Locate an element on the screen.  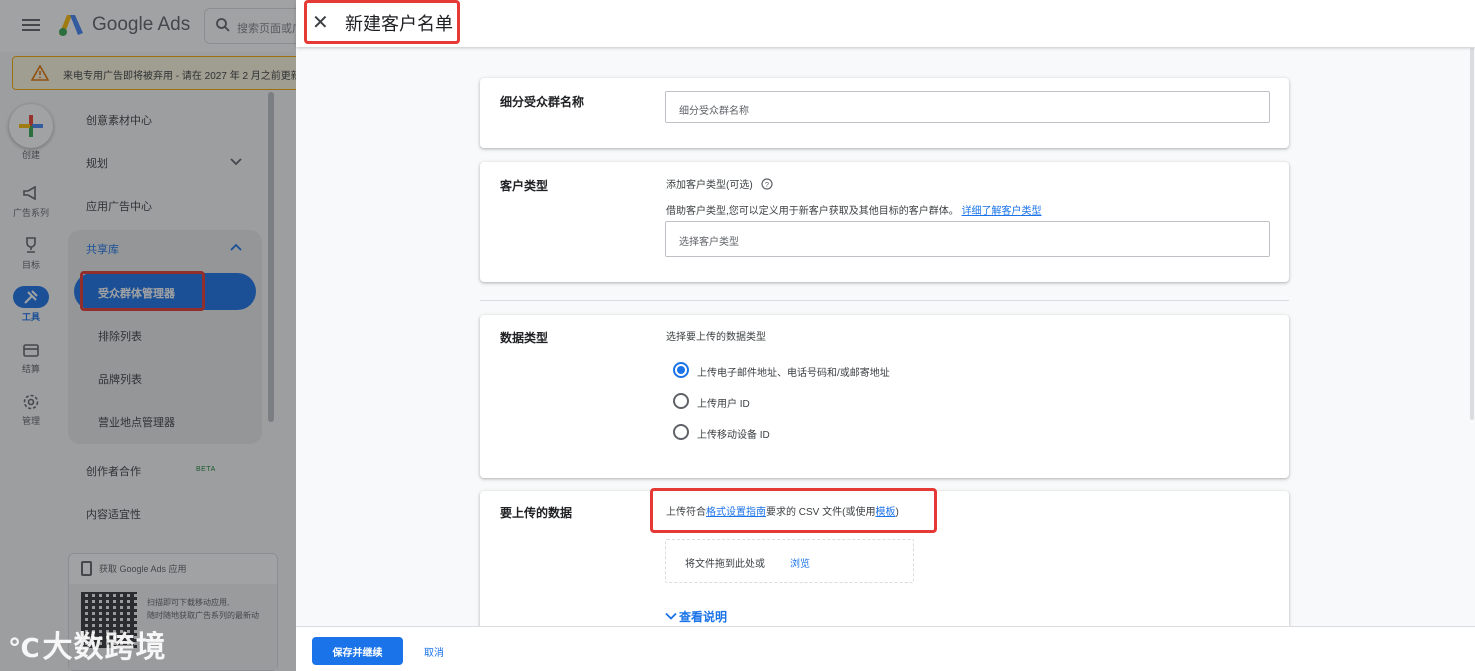
highlight-frame-title is located at coordinates (382, 22).